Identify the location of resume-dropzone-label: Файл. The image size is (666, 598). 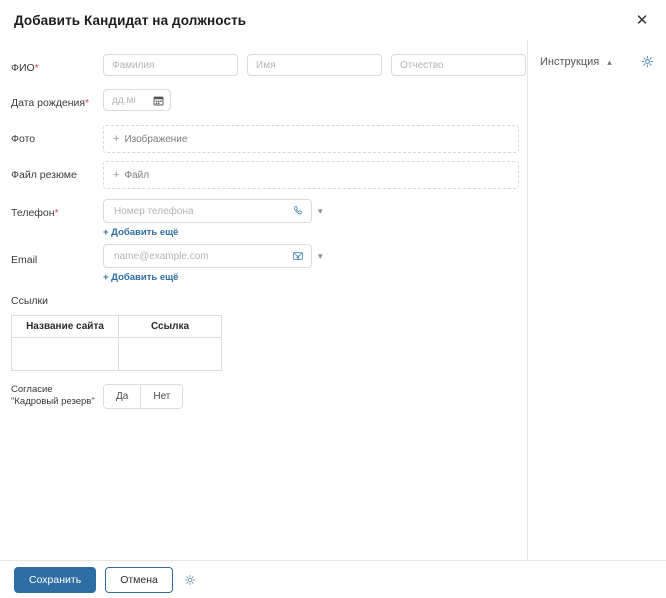
(137, 175).